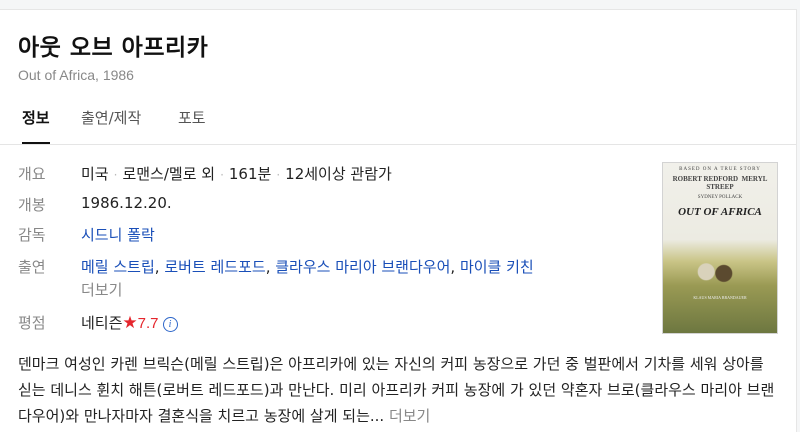 This screenshot has width=800, height=432. What do you see at coordinates (169, 174) in the screenshot?
I see `genre: 로맨스/멜로 외` at bounding box center [169, 174].